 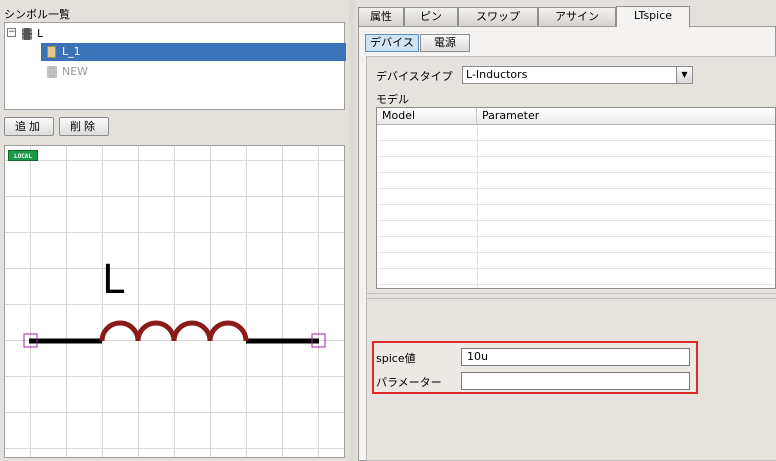 I want to click on column-header-model: Model, so click(x=427, y=116).